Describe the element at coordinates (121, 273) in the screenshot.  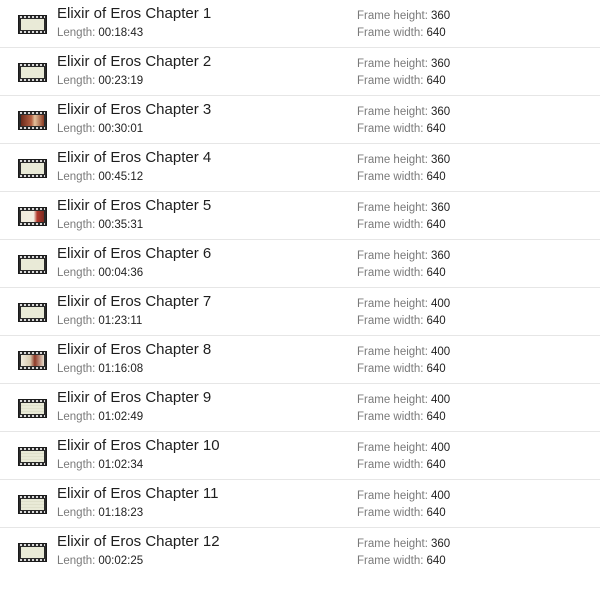
I see `length-value: 00:04:36` at that location.